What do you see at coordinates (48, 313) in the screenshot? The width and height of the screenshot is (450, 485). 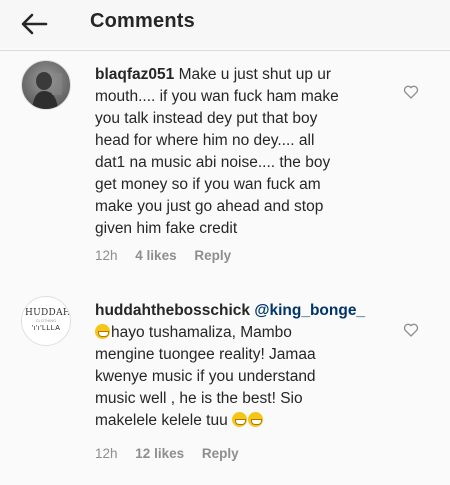 I see `avatar-logo-text: HUDDAH` at bounding box center [48, 313].